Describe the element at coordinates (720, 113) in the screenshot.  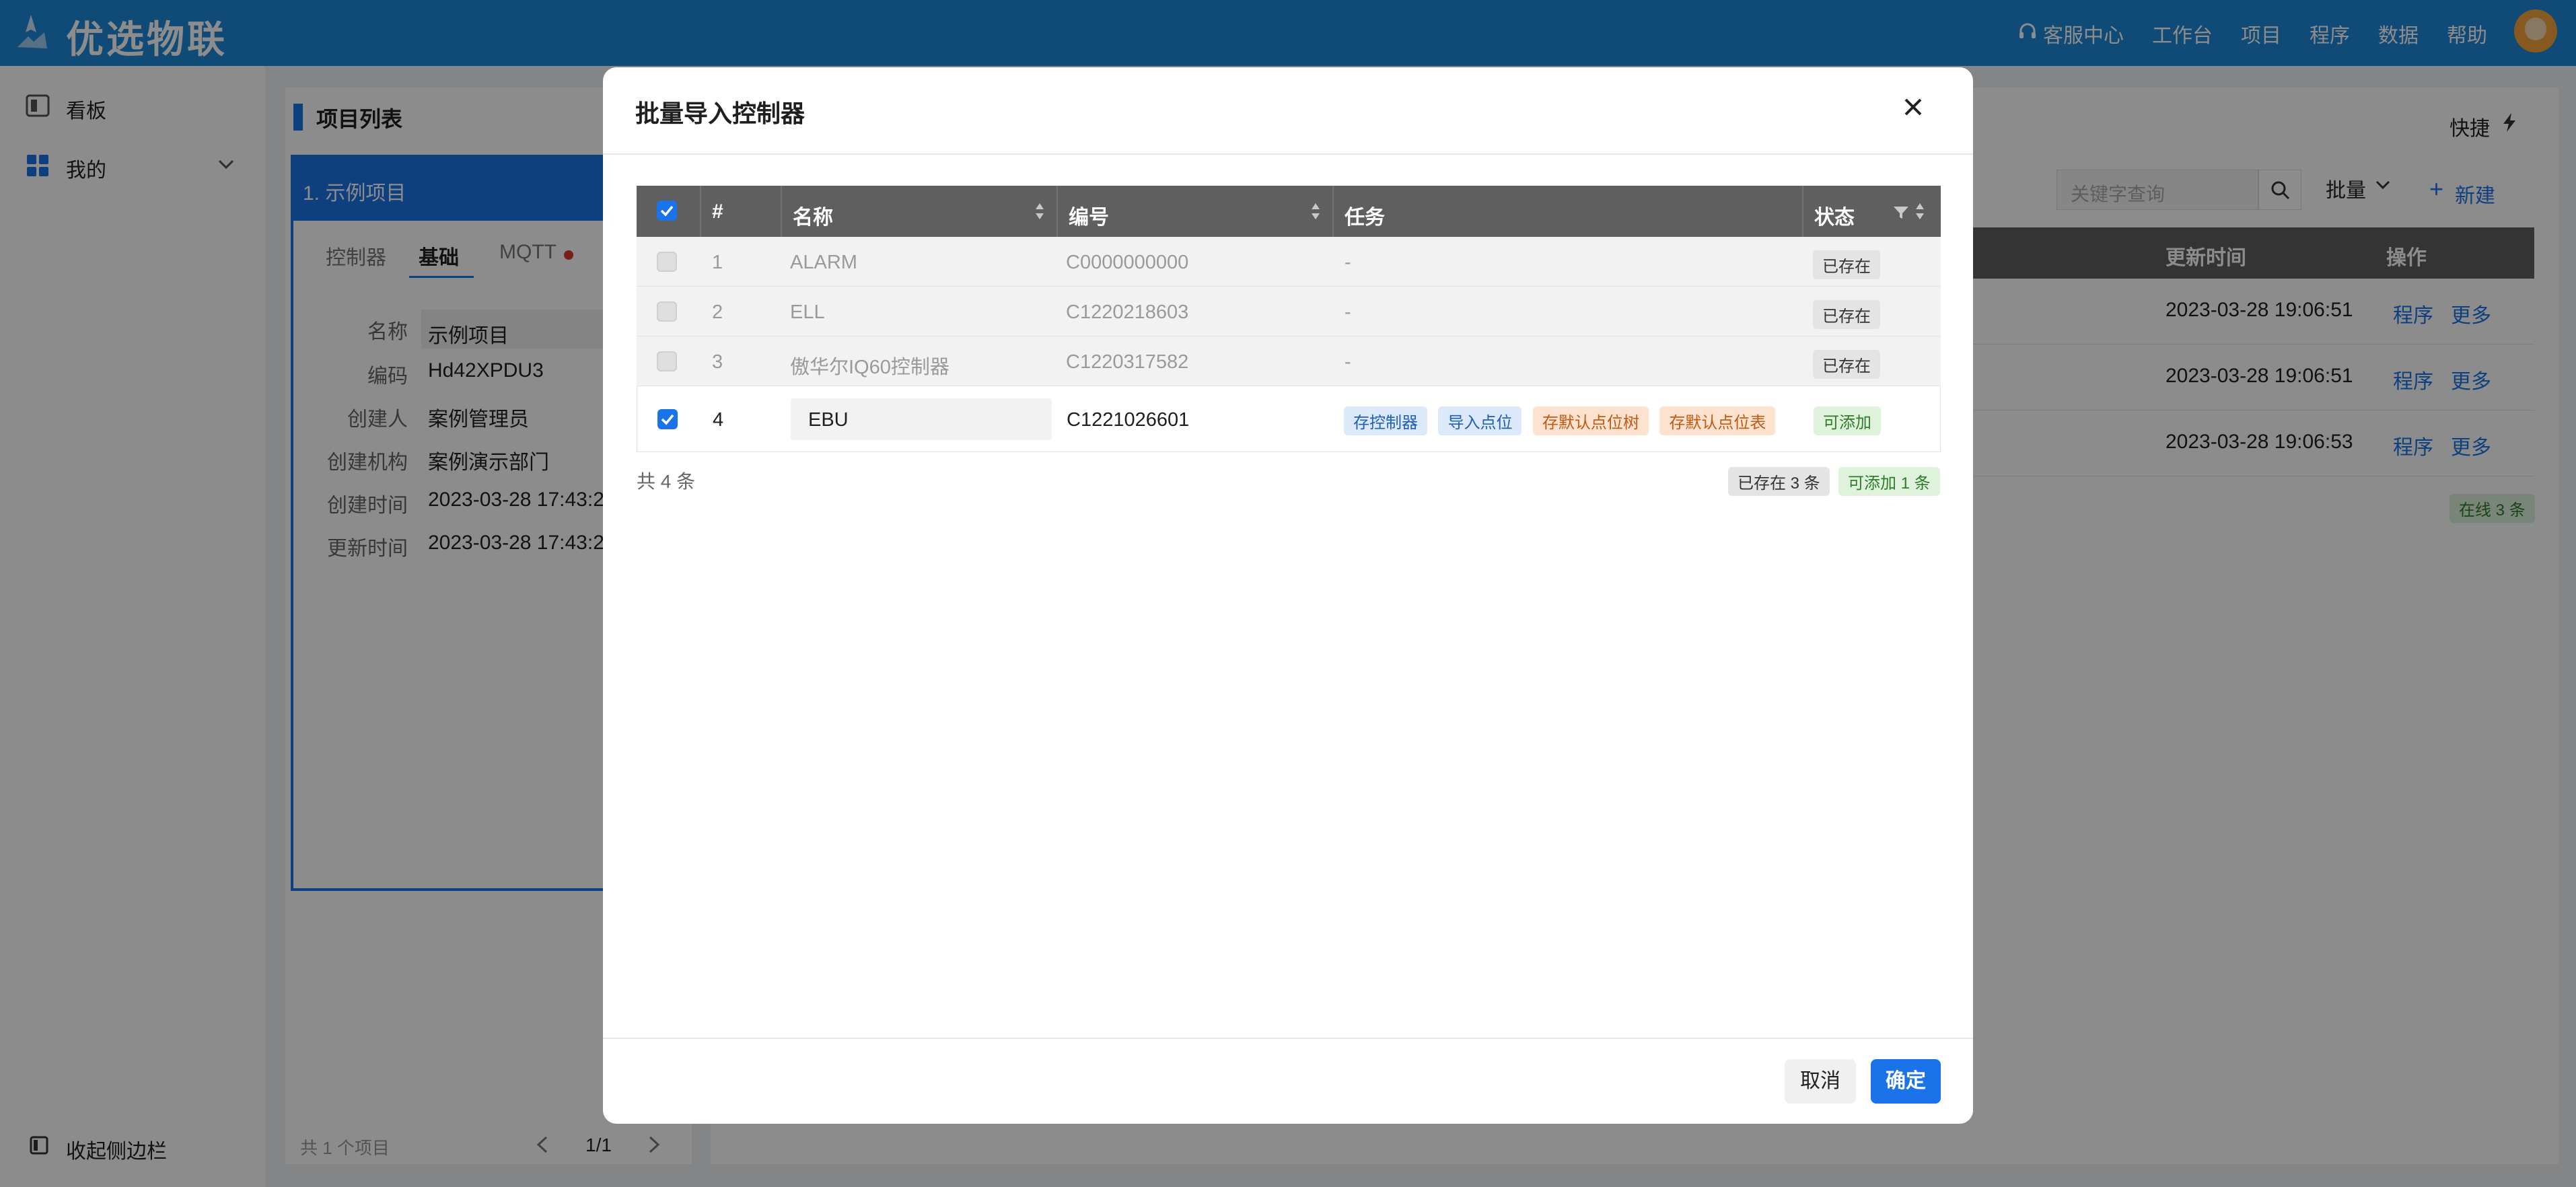
I see `modal-title: 批量导入控制器` at that location.